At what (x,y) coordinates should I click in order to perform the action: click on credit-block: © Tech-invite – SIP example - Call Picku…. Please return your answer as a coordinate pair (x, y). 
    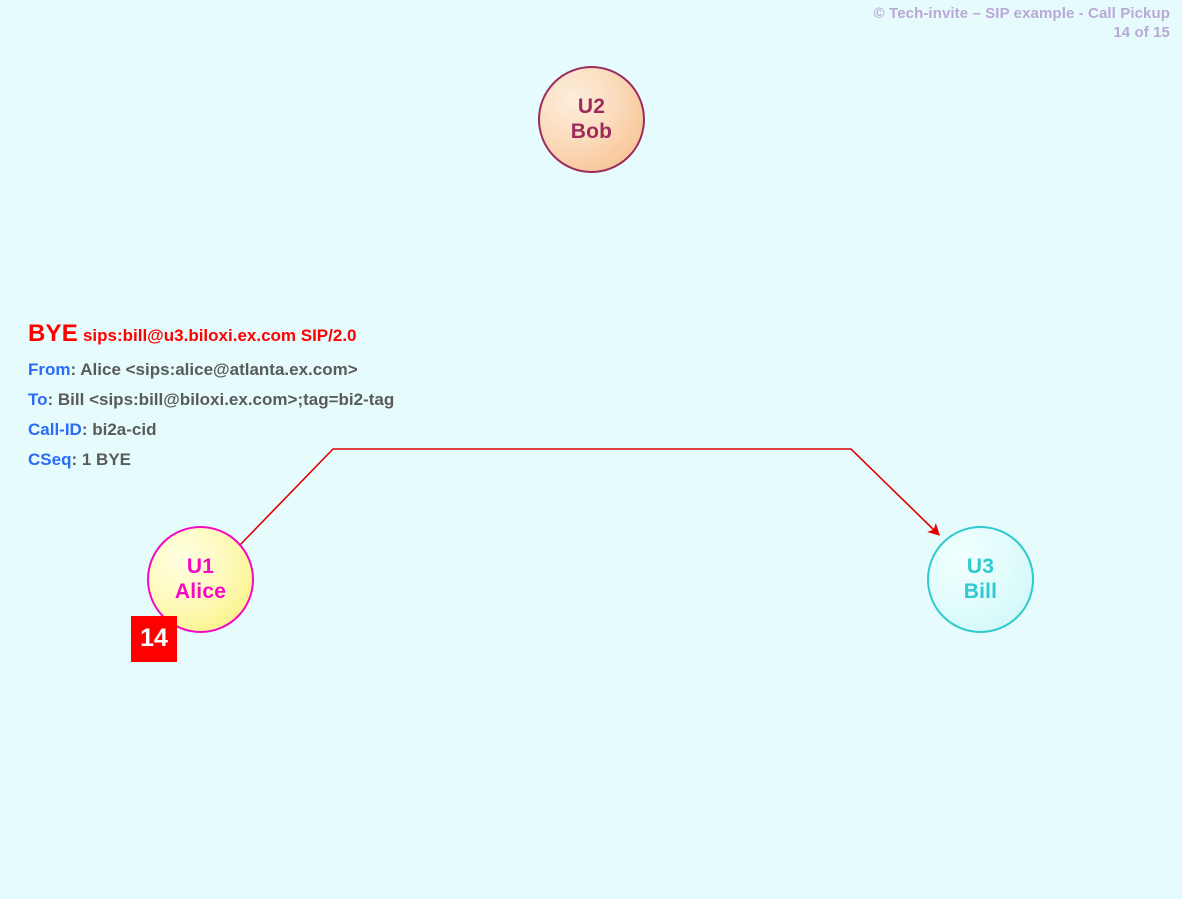
    Looking at the image, I should click on (1022, 23).